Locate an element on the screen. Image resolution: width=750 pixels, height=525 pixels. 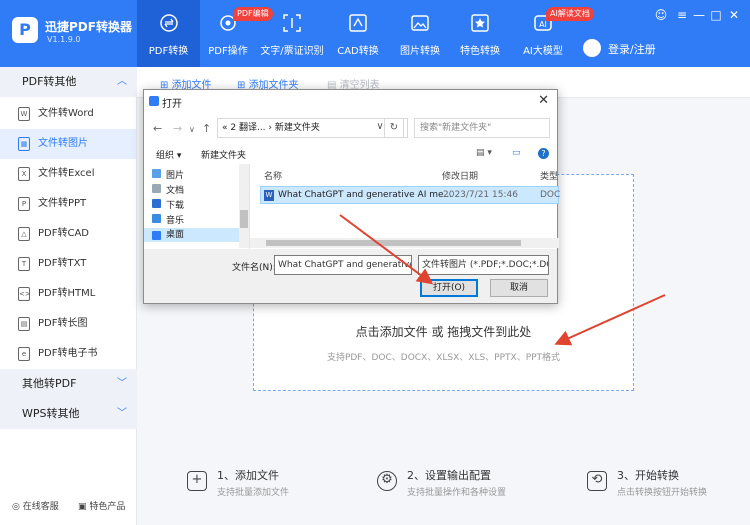
group-label: 其他转PDF is located at coordinates (49, 383).